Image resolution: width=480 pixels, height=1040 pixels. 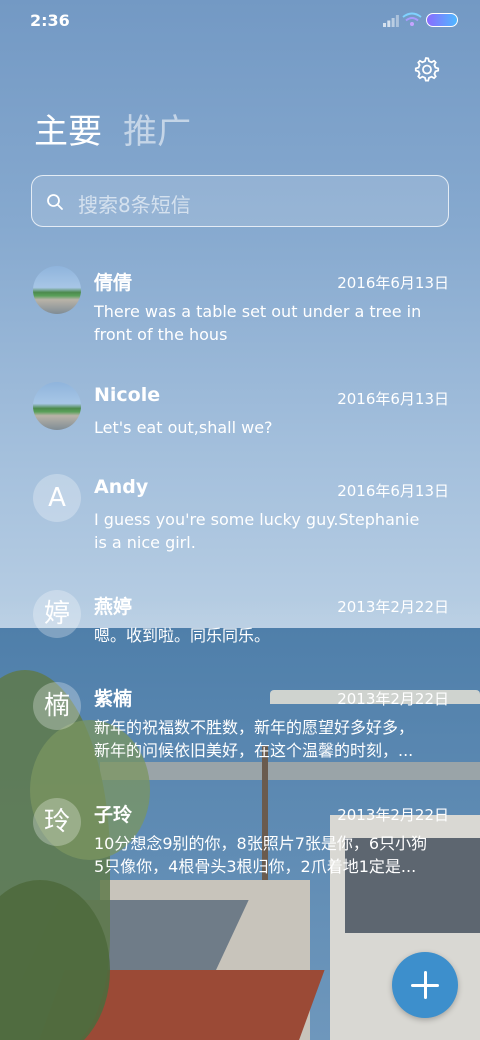 What do you see at coordinates (412, 19) in the screenshot?
I see `wifi-icon` at bounding box center [412, 19].